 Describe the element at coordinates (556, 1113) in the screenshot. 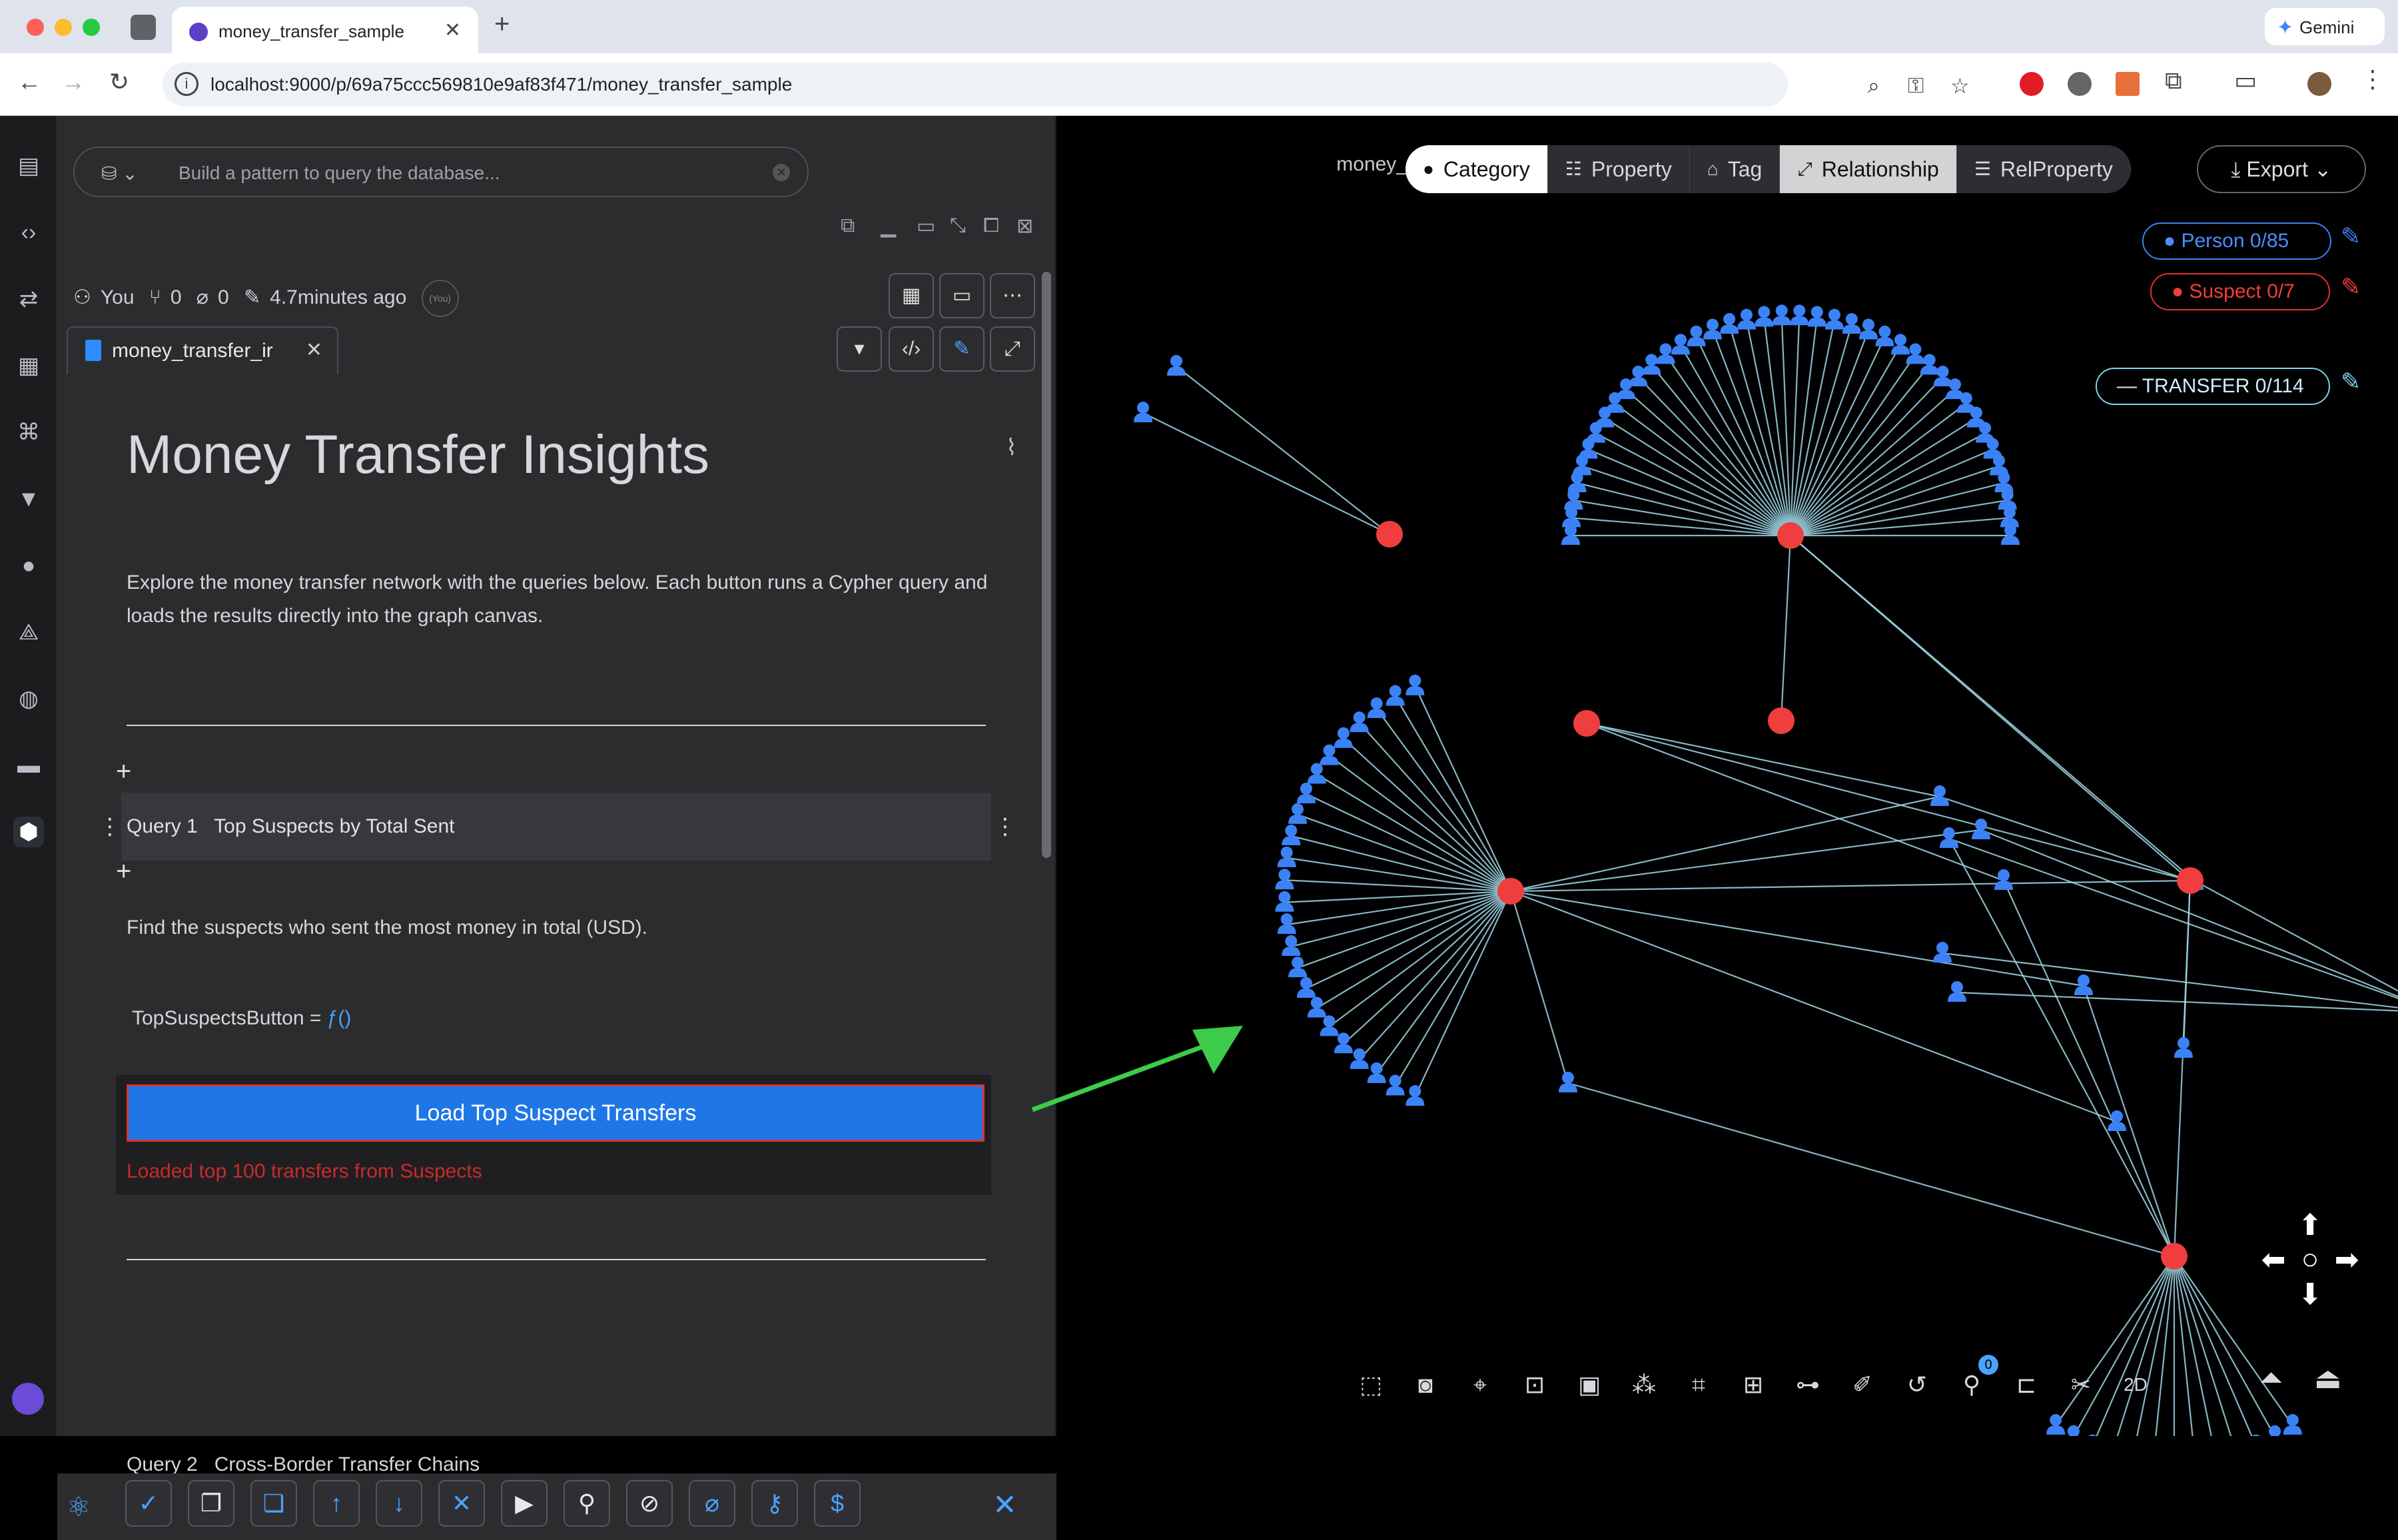

I see `load-top-suspect-transfers-button: Load Top Suspect Transfers` at that location.